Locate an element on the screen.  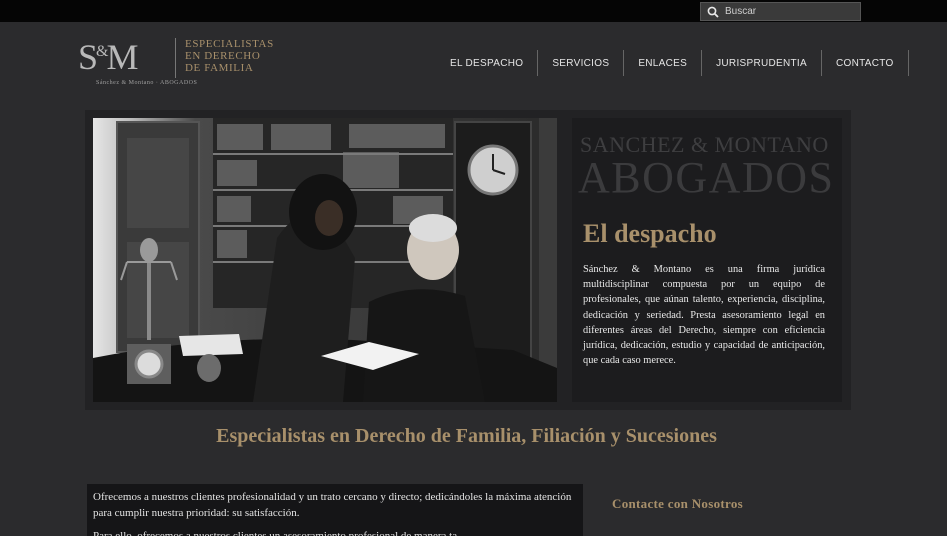
logo-divider is located at coordinates (175, 58).